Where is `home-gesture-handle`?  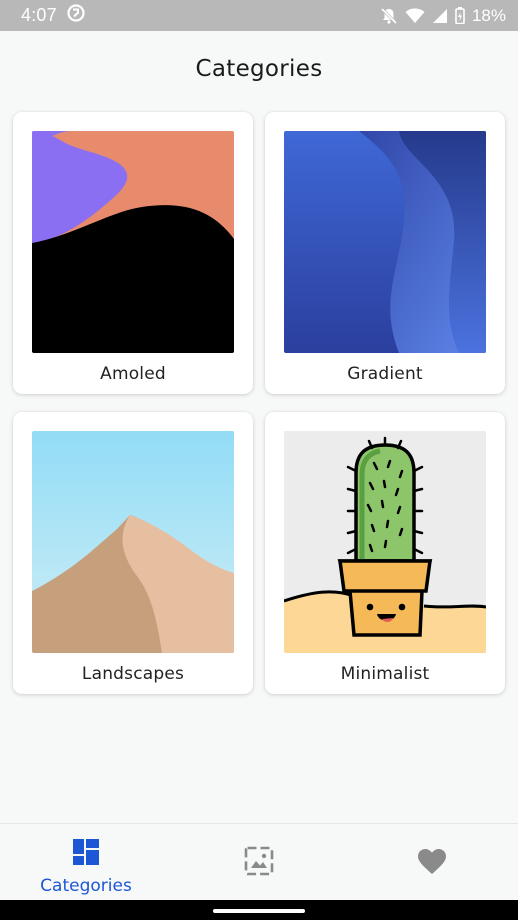 home-gesture-handle is located at coordinates (259, 911).